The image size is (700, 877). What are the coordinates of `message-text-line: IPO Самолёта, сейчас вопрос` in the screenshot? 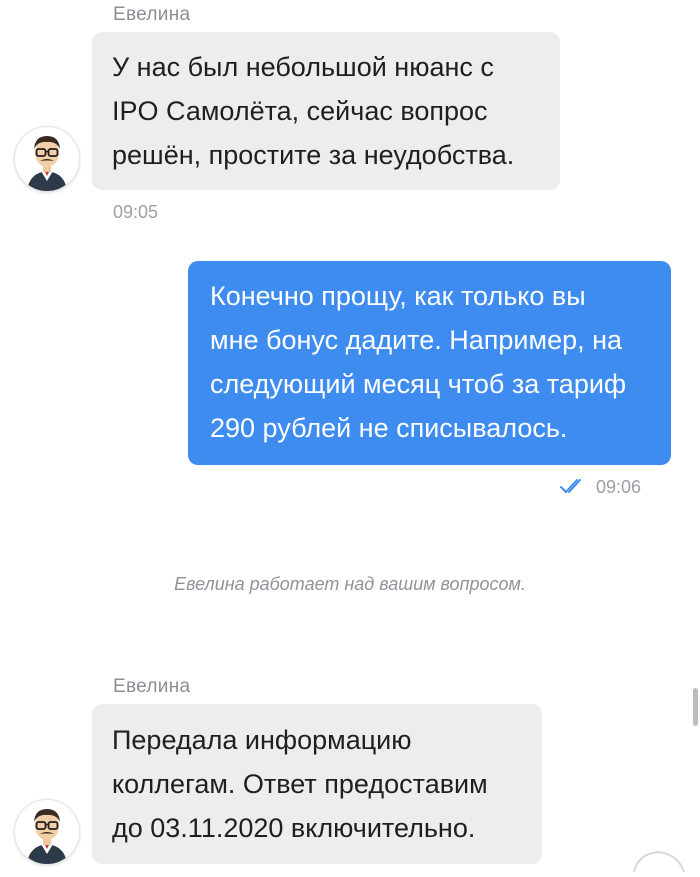 It's located at (300, 111).